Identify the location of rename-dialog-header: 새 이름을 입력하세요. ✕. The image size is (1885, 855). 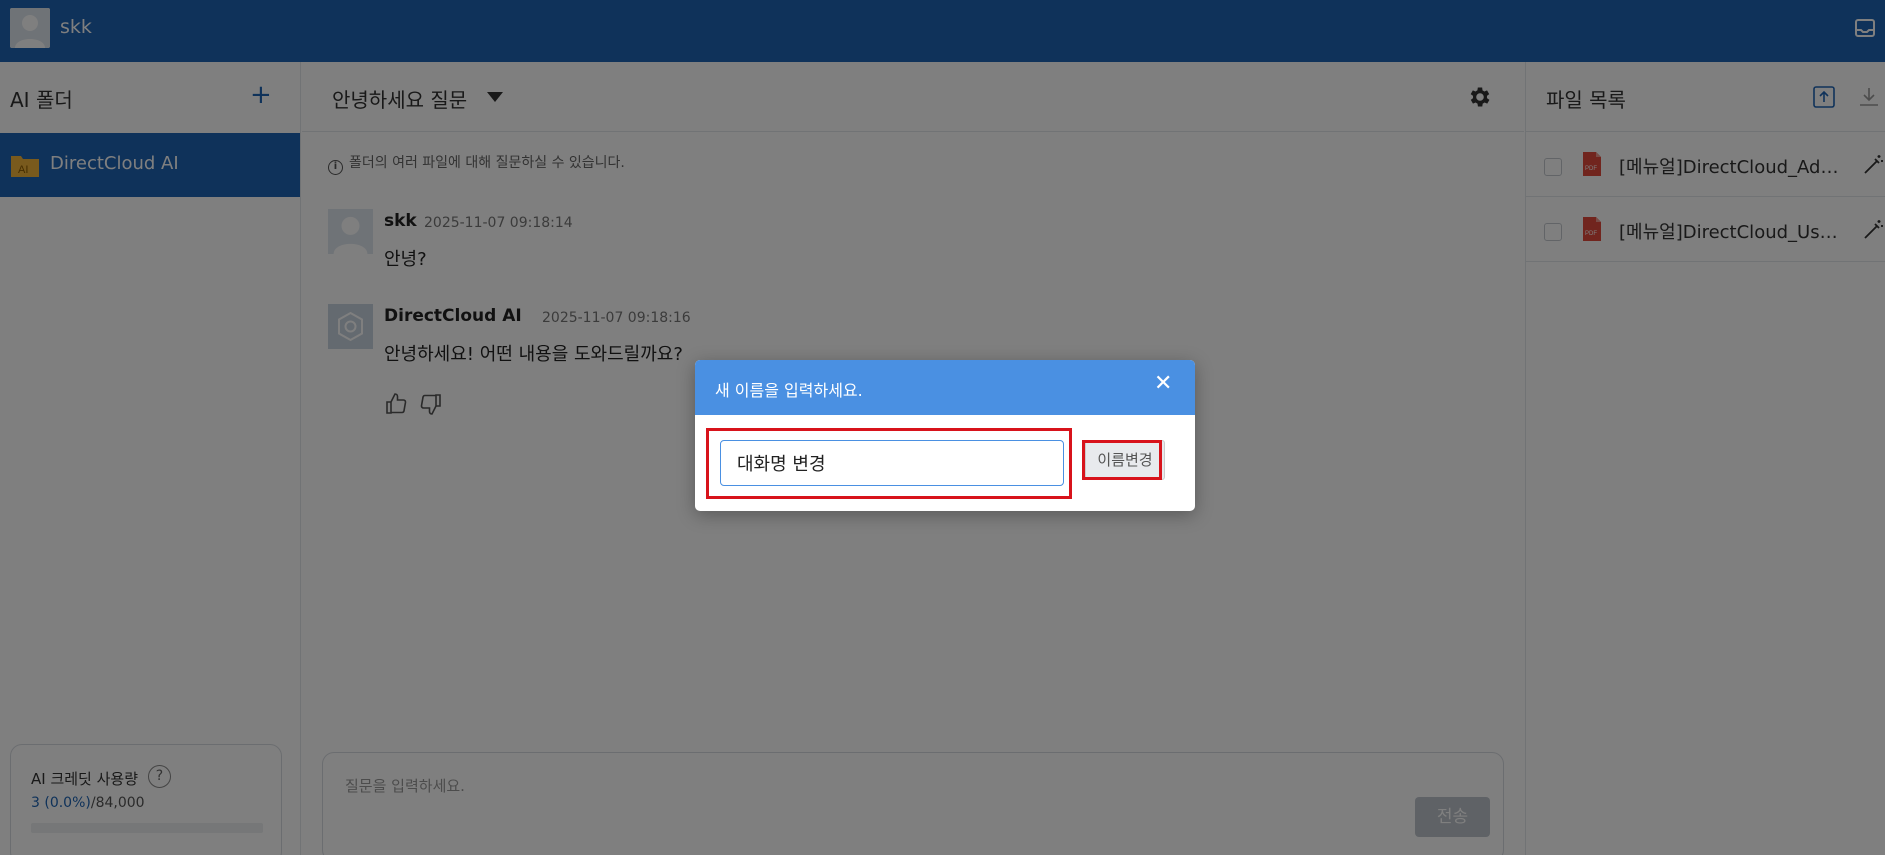
(945, 387).